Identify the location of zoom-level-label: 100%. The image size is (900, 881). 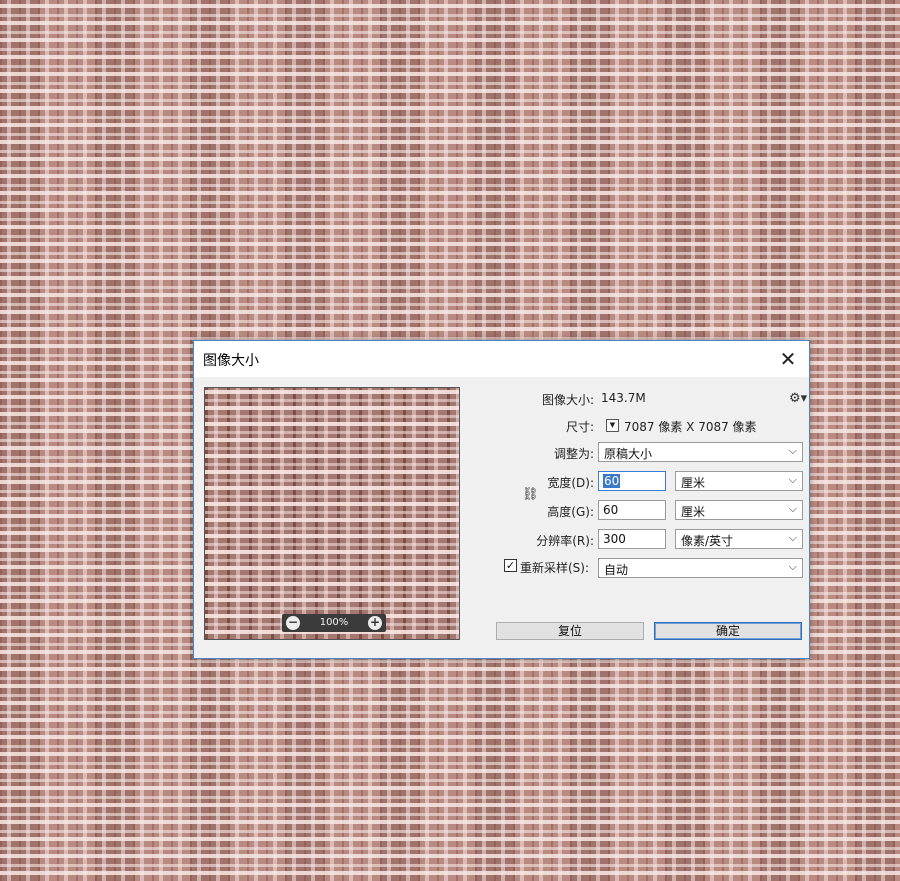
(334, 622).